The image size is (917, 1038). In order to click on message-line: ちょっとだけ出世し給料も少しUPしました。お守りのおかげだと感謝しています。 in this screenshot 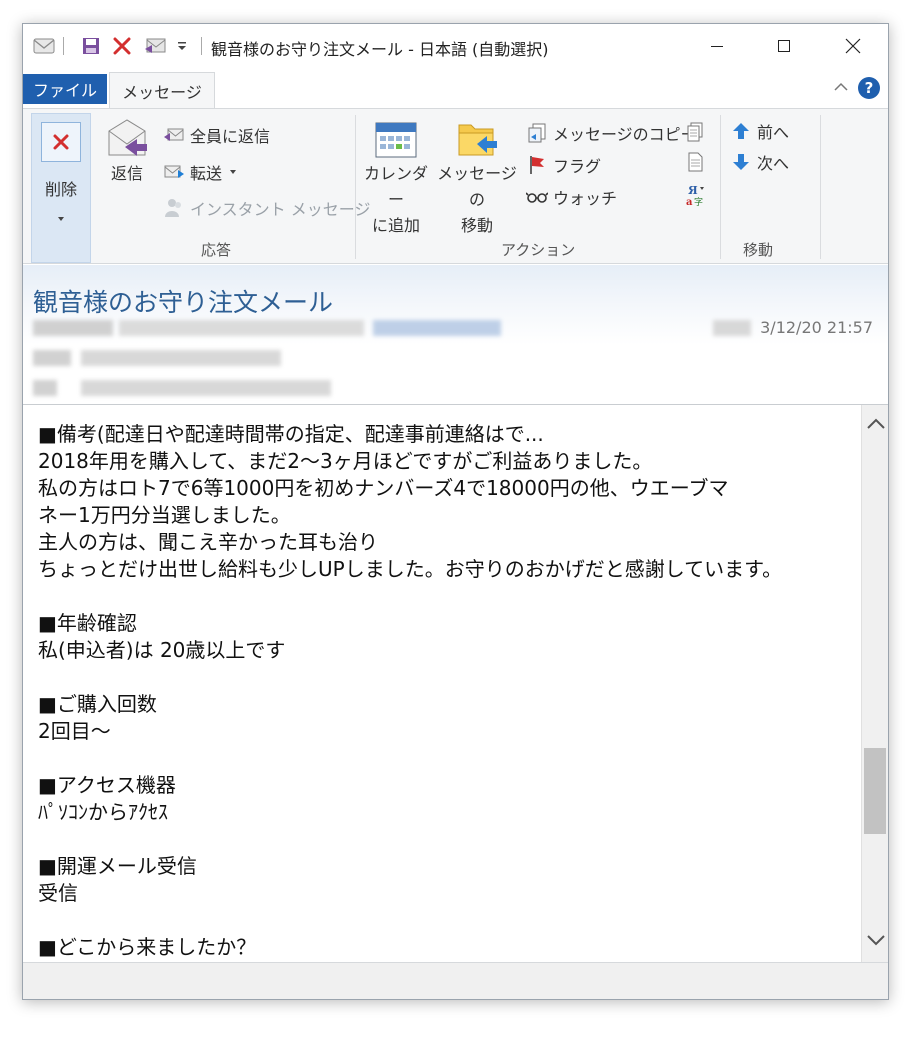, I will do `click(410, 569)`.